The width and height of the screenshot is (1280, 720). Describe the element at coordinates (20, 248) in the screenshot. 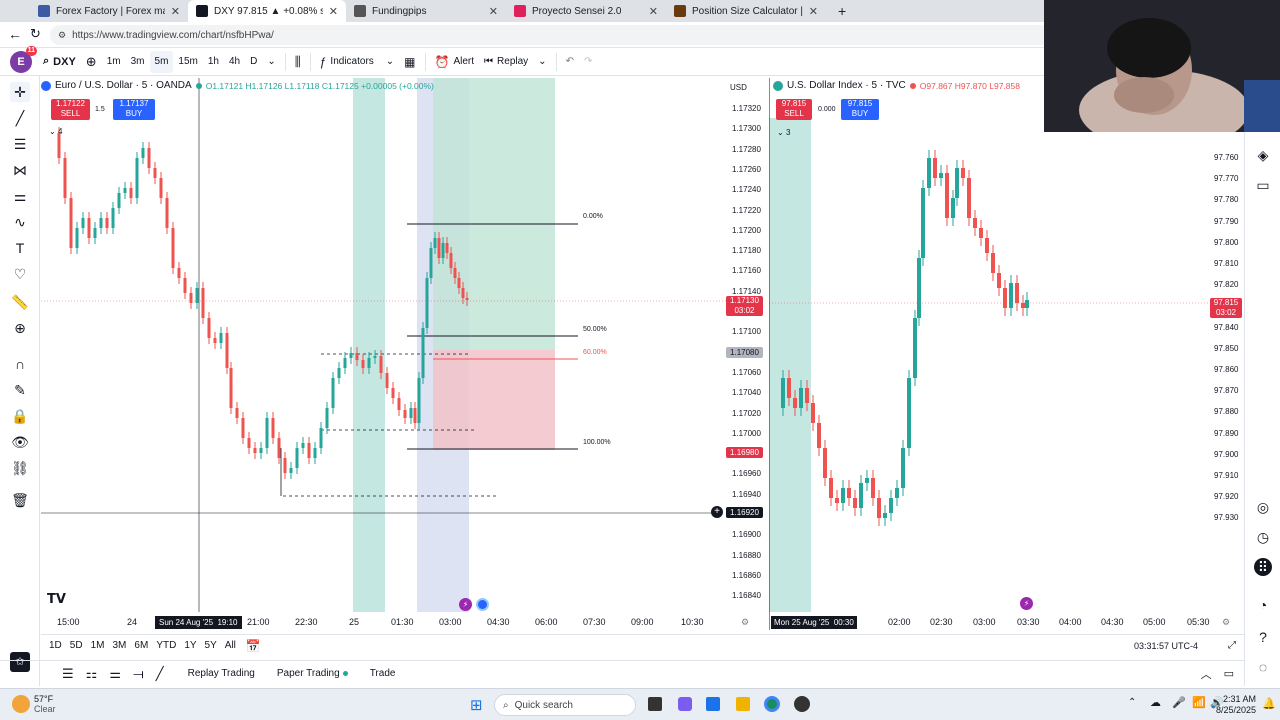

I see `text-tool-icon: T` at that location.